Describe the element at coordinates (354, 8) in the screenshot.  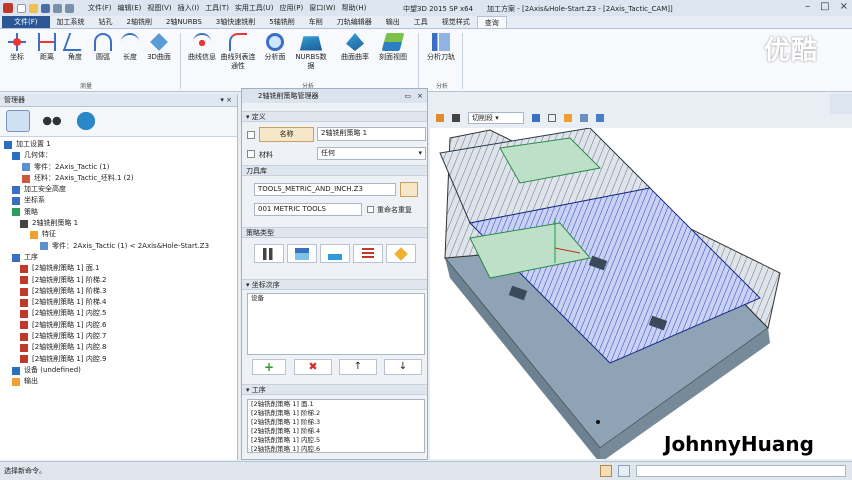
I see `menu-help: 帮助(H)` at that location.